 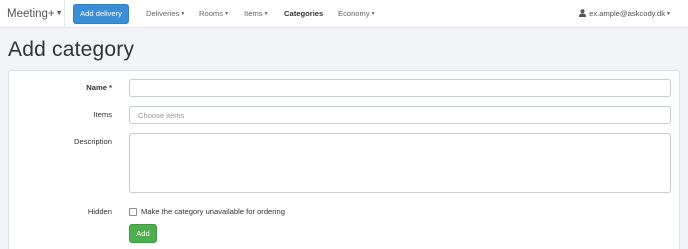 I want to click on brand-menu: Meeting+▼, so click(x=35, y=14).